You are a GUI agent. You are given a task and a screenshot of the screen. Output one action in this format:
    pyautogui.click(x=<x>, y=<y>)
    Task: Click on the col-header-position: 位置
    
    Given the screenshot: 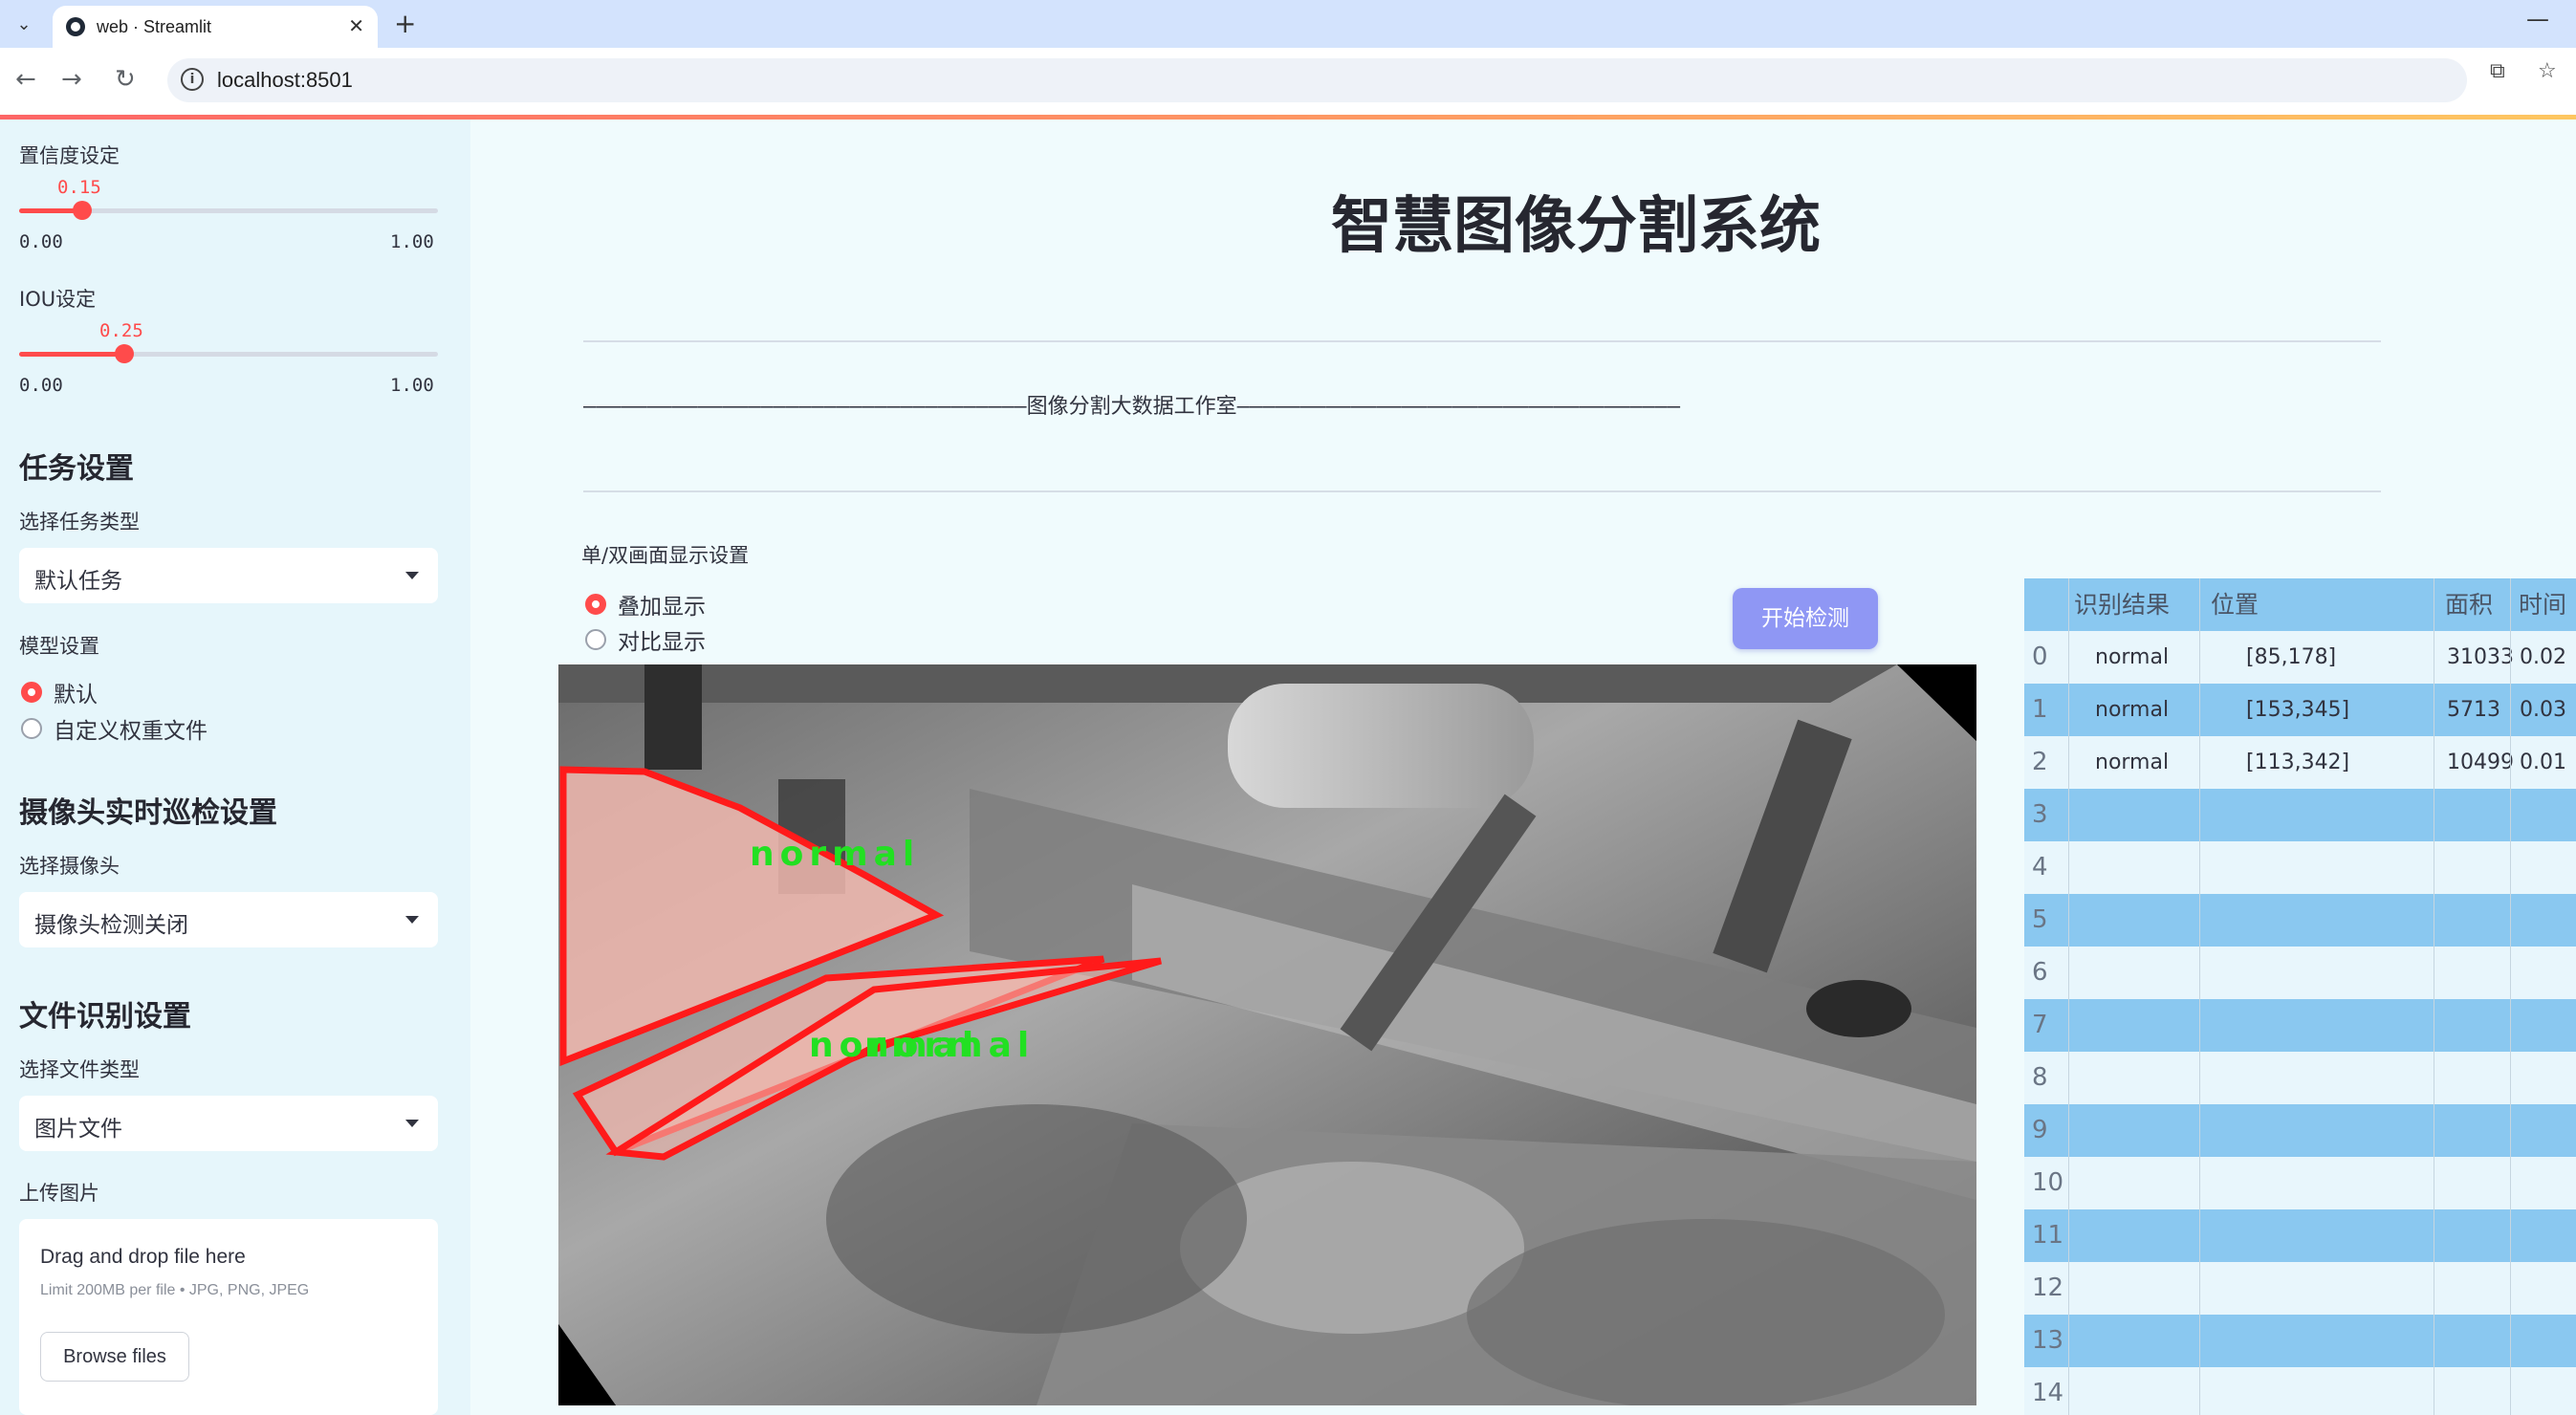 What is the action you would take?
    pyautogui.click(x=2235, y=604)
    